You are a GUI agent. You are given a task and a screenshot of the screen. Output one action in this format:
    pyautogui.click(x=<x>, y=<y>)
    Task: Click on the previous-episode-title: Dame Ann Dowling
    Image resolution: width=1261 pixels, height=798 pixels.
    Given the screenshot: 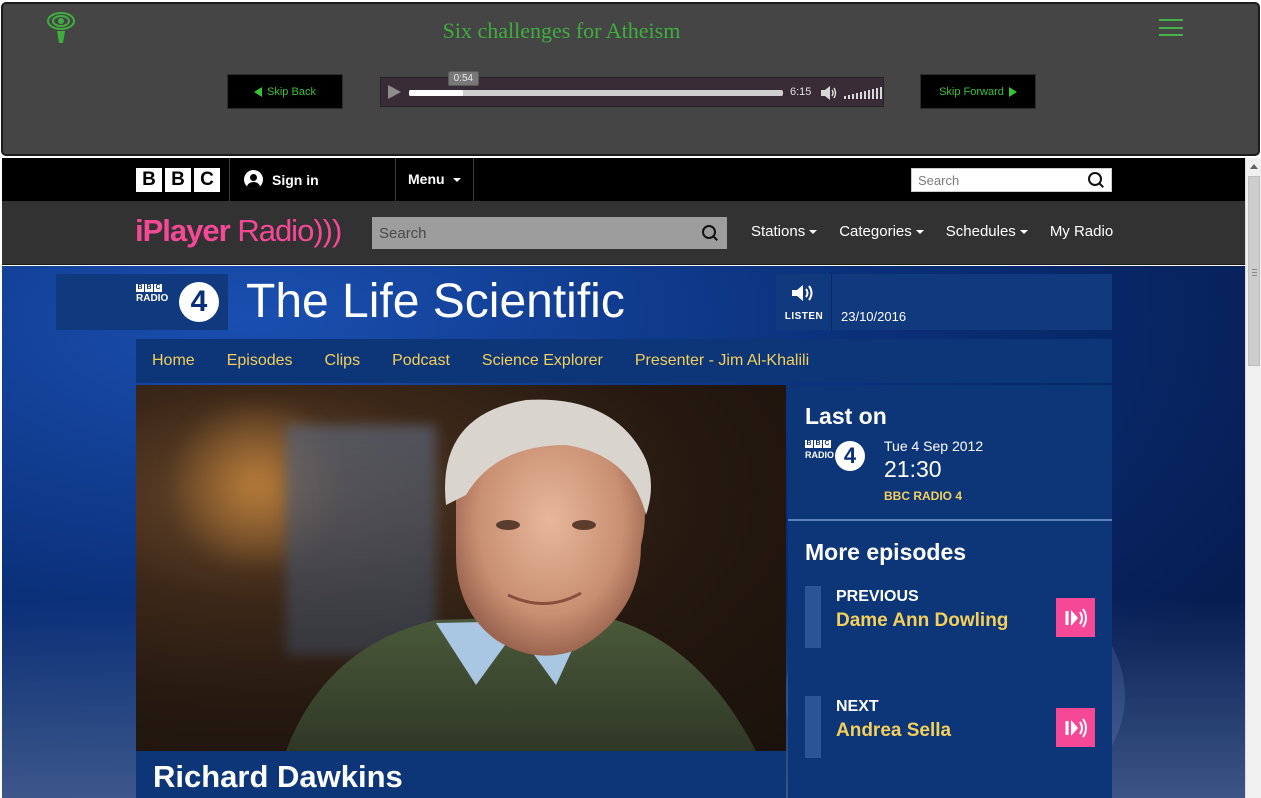 What is the action you would take?
    pyautogui.click(x=922, y=621)
    